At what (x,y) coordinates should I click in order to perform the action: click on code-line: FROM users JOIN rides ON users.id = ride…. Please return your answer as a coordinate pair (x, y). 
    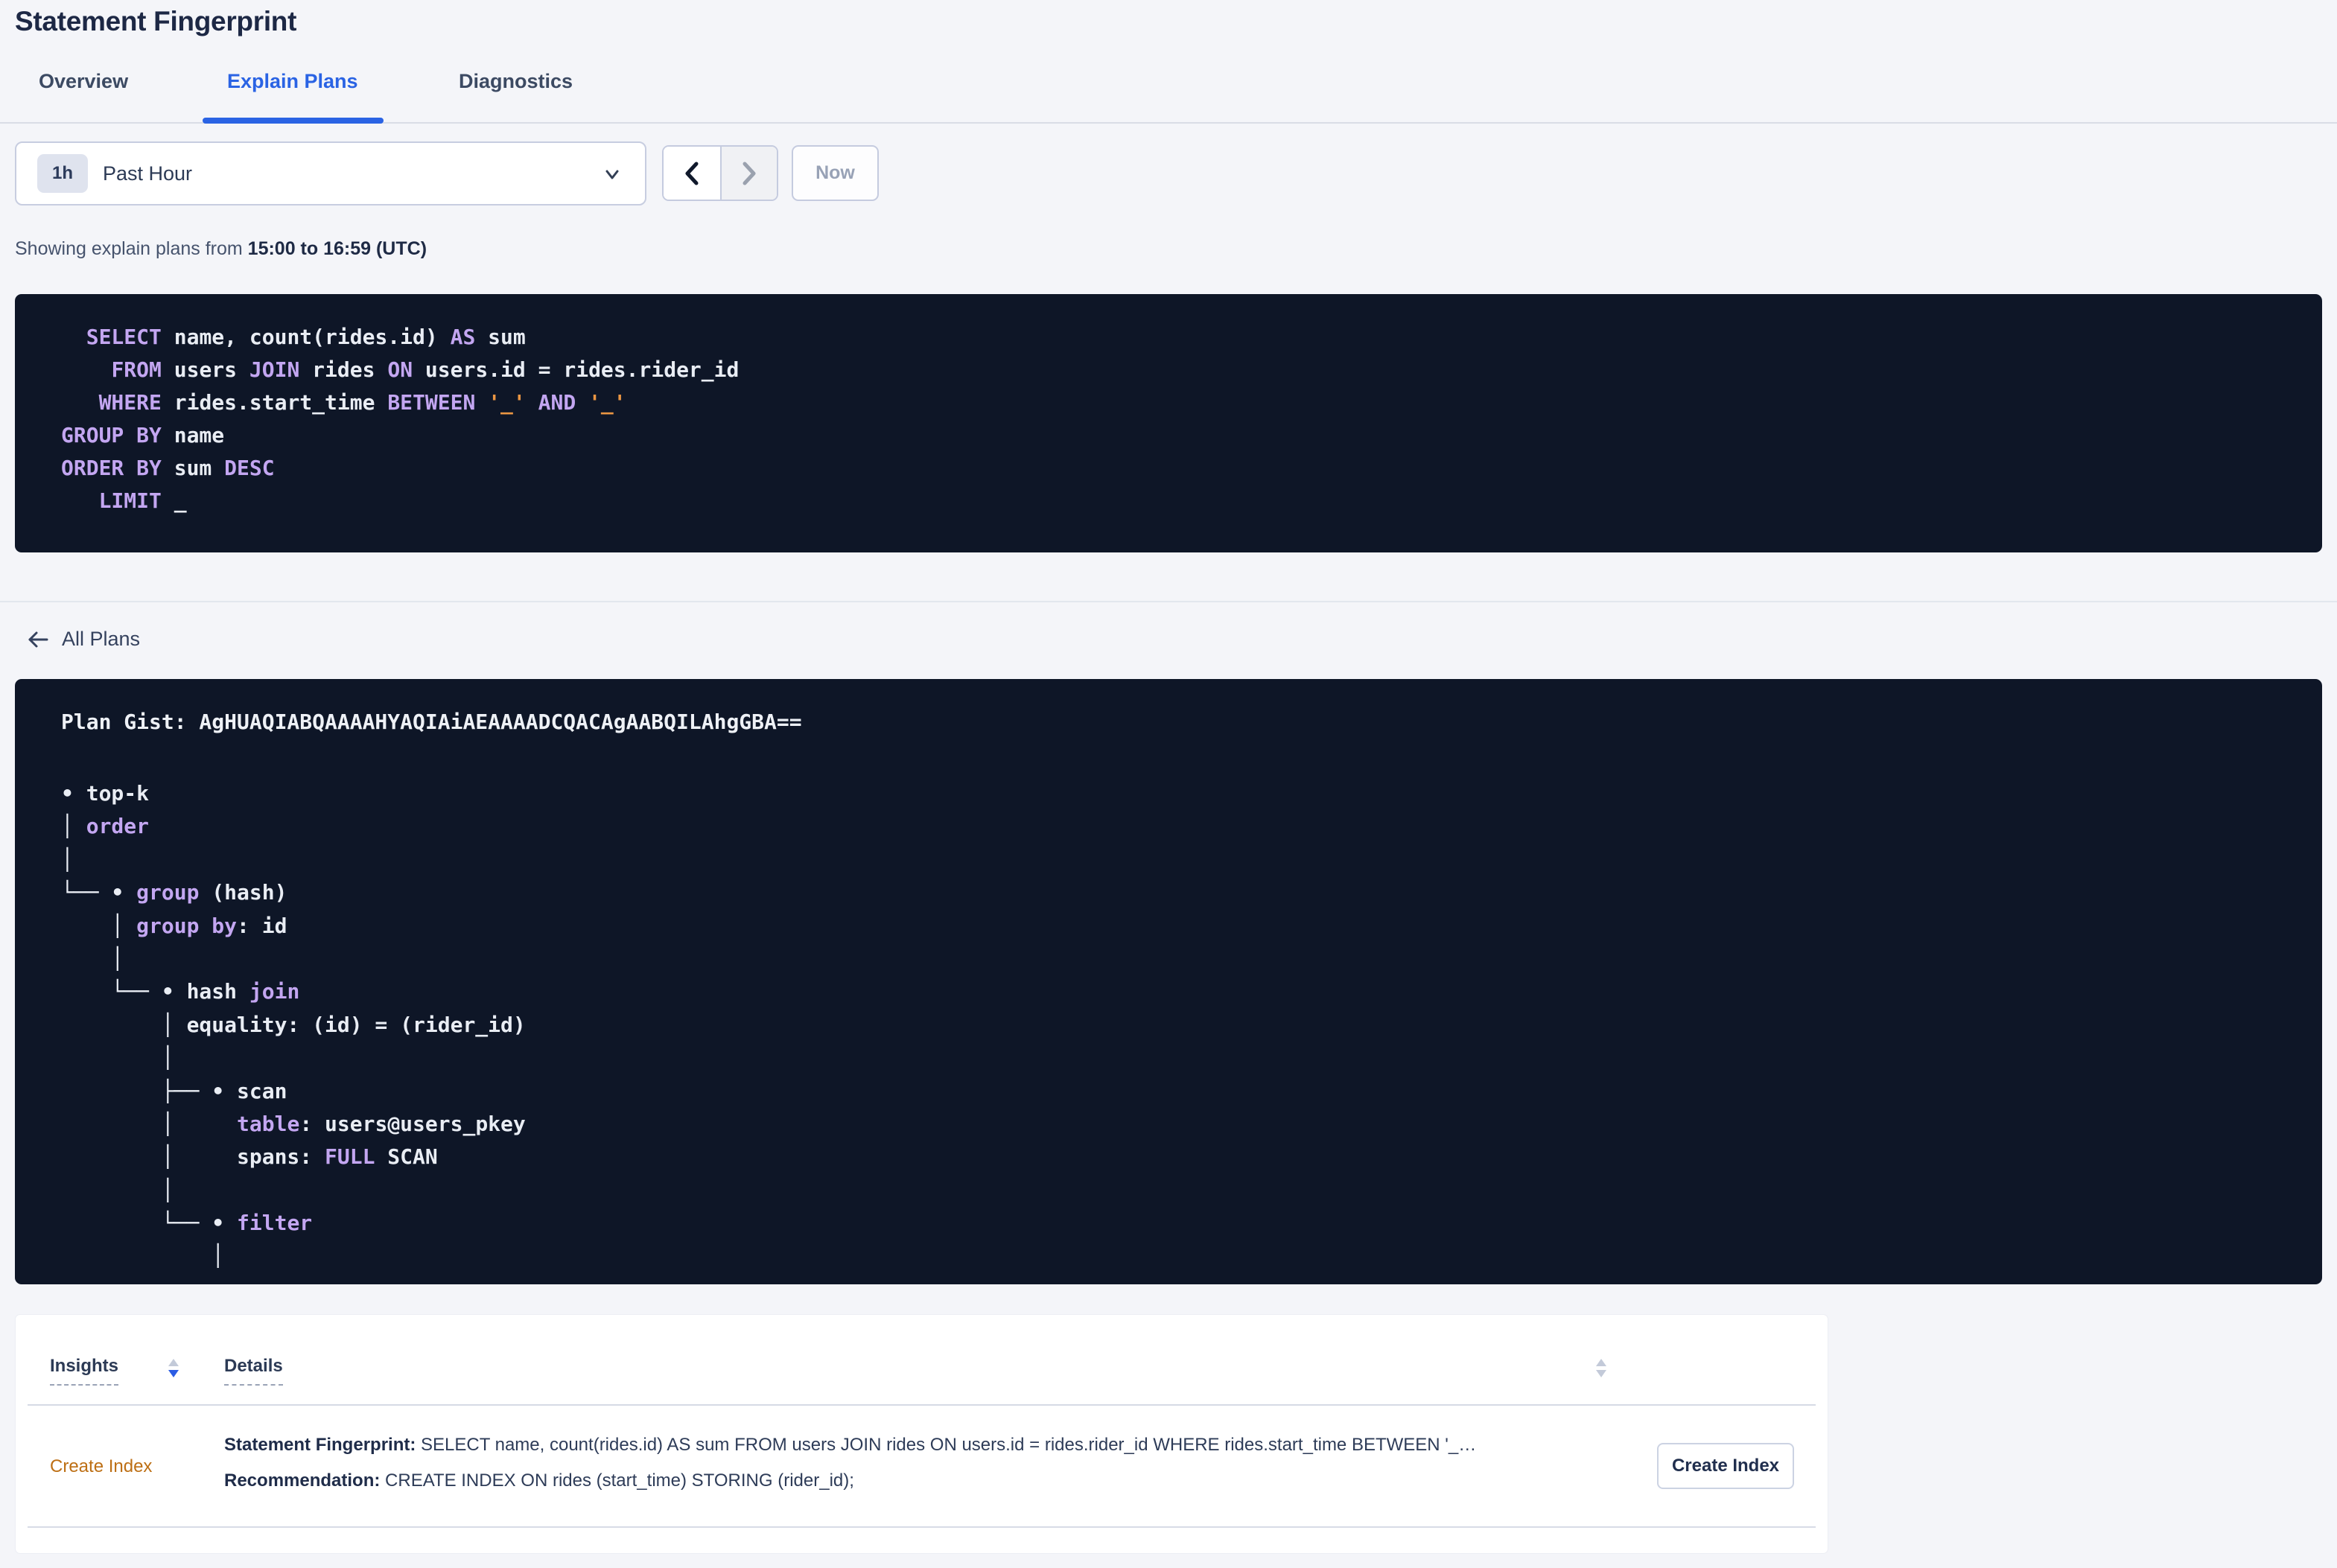
    Looking at the image, I should click on (426, 369).